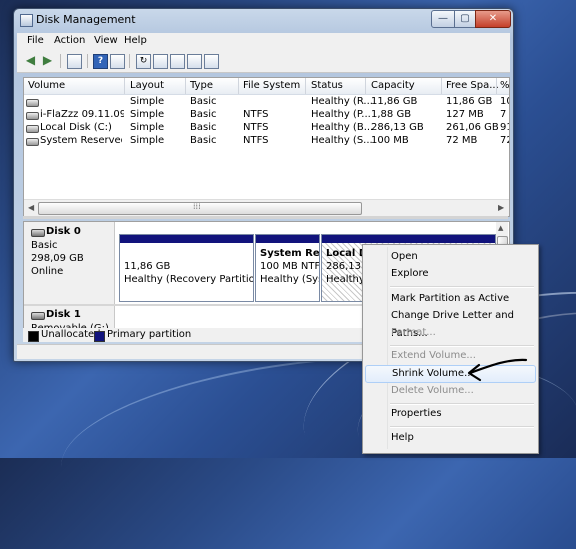 This screenshot has height=549, width=576. Describe the element at coordinates (263, 20) in the screenshot. I see `title-bar: Disk Management — ▢ ✕` at that location.